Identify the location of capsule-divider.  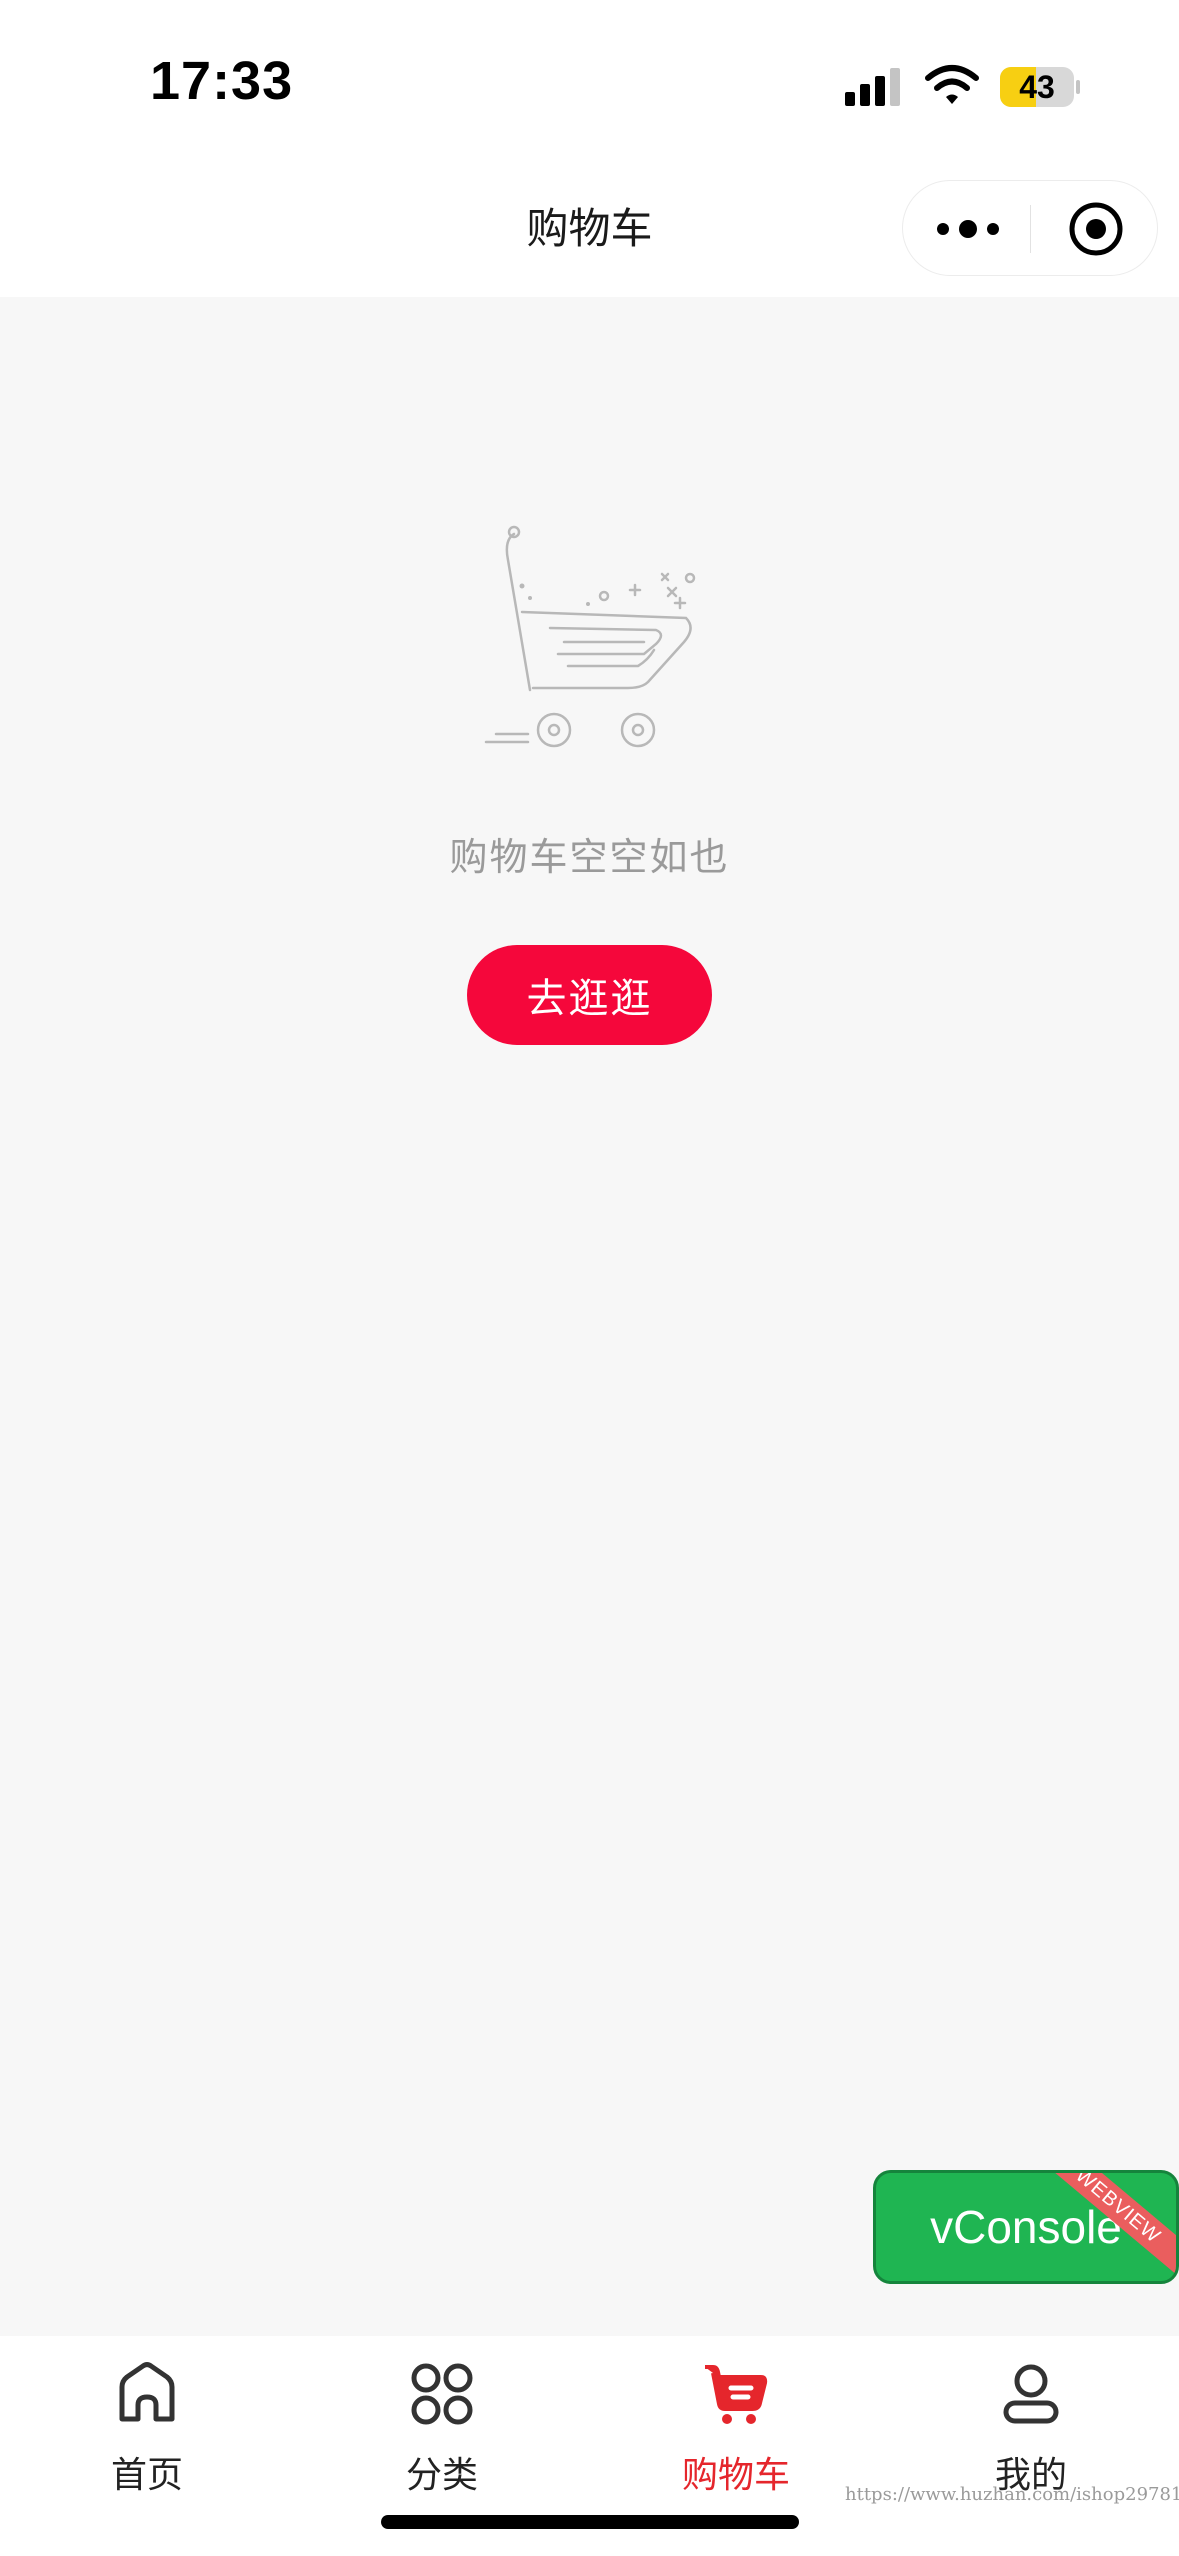
(1030, 229).